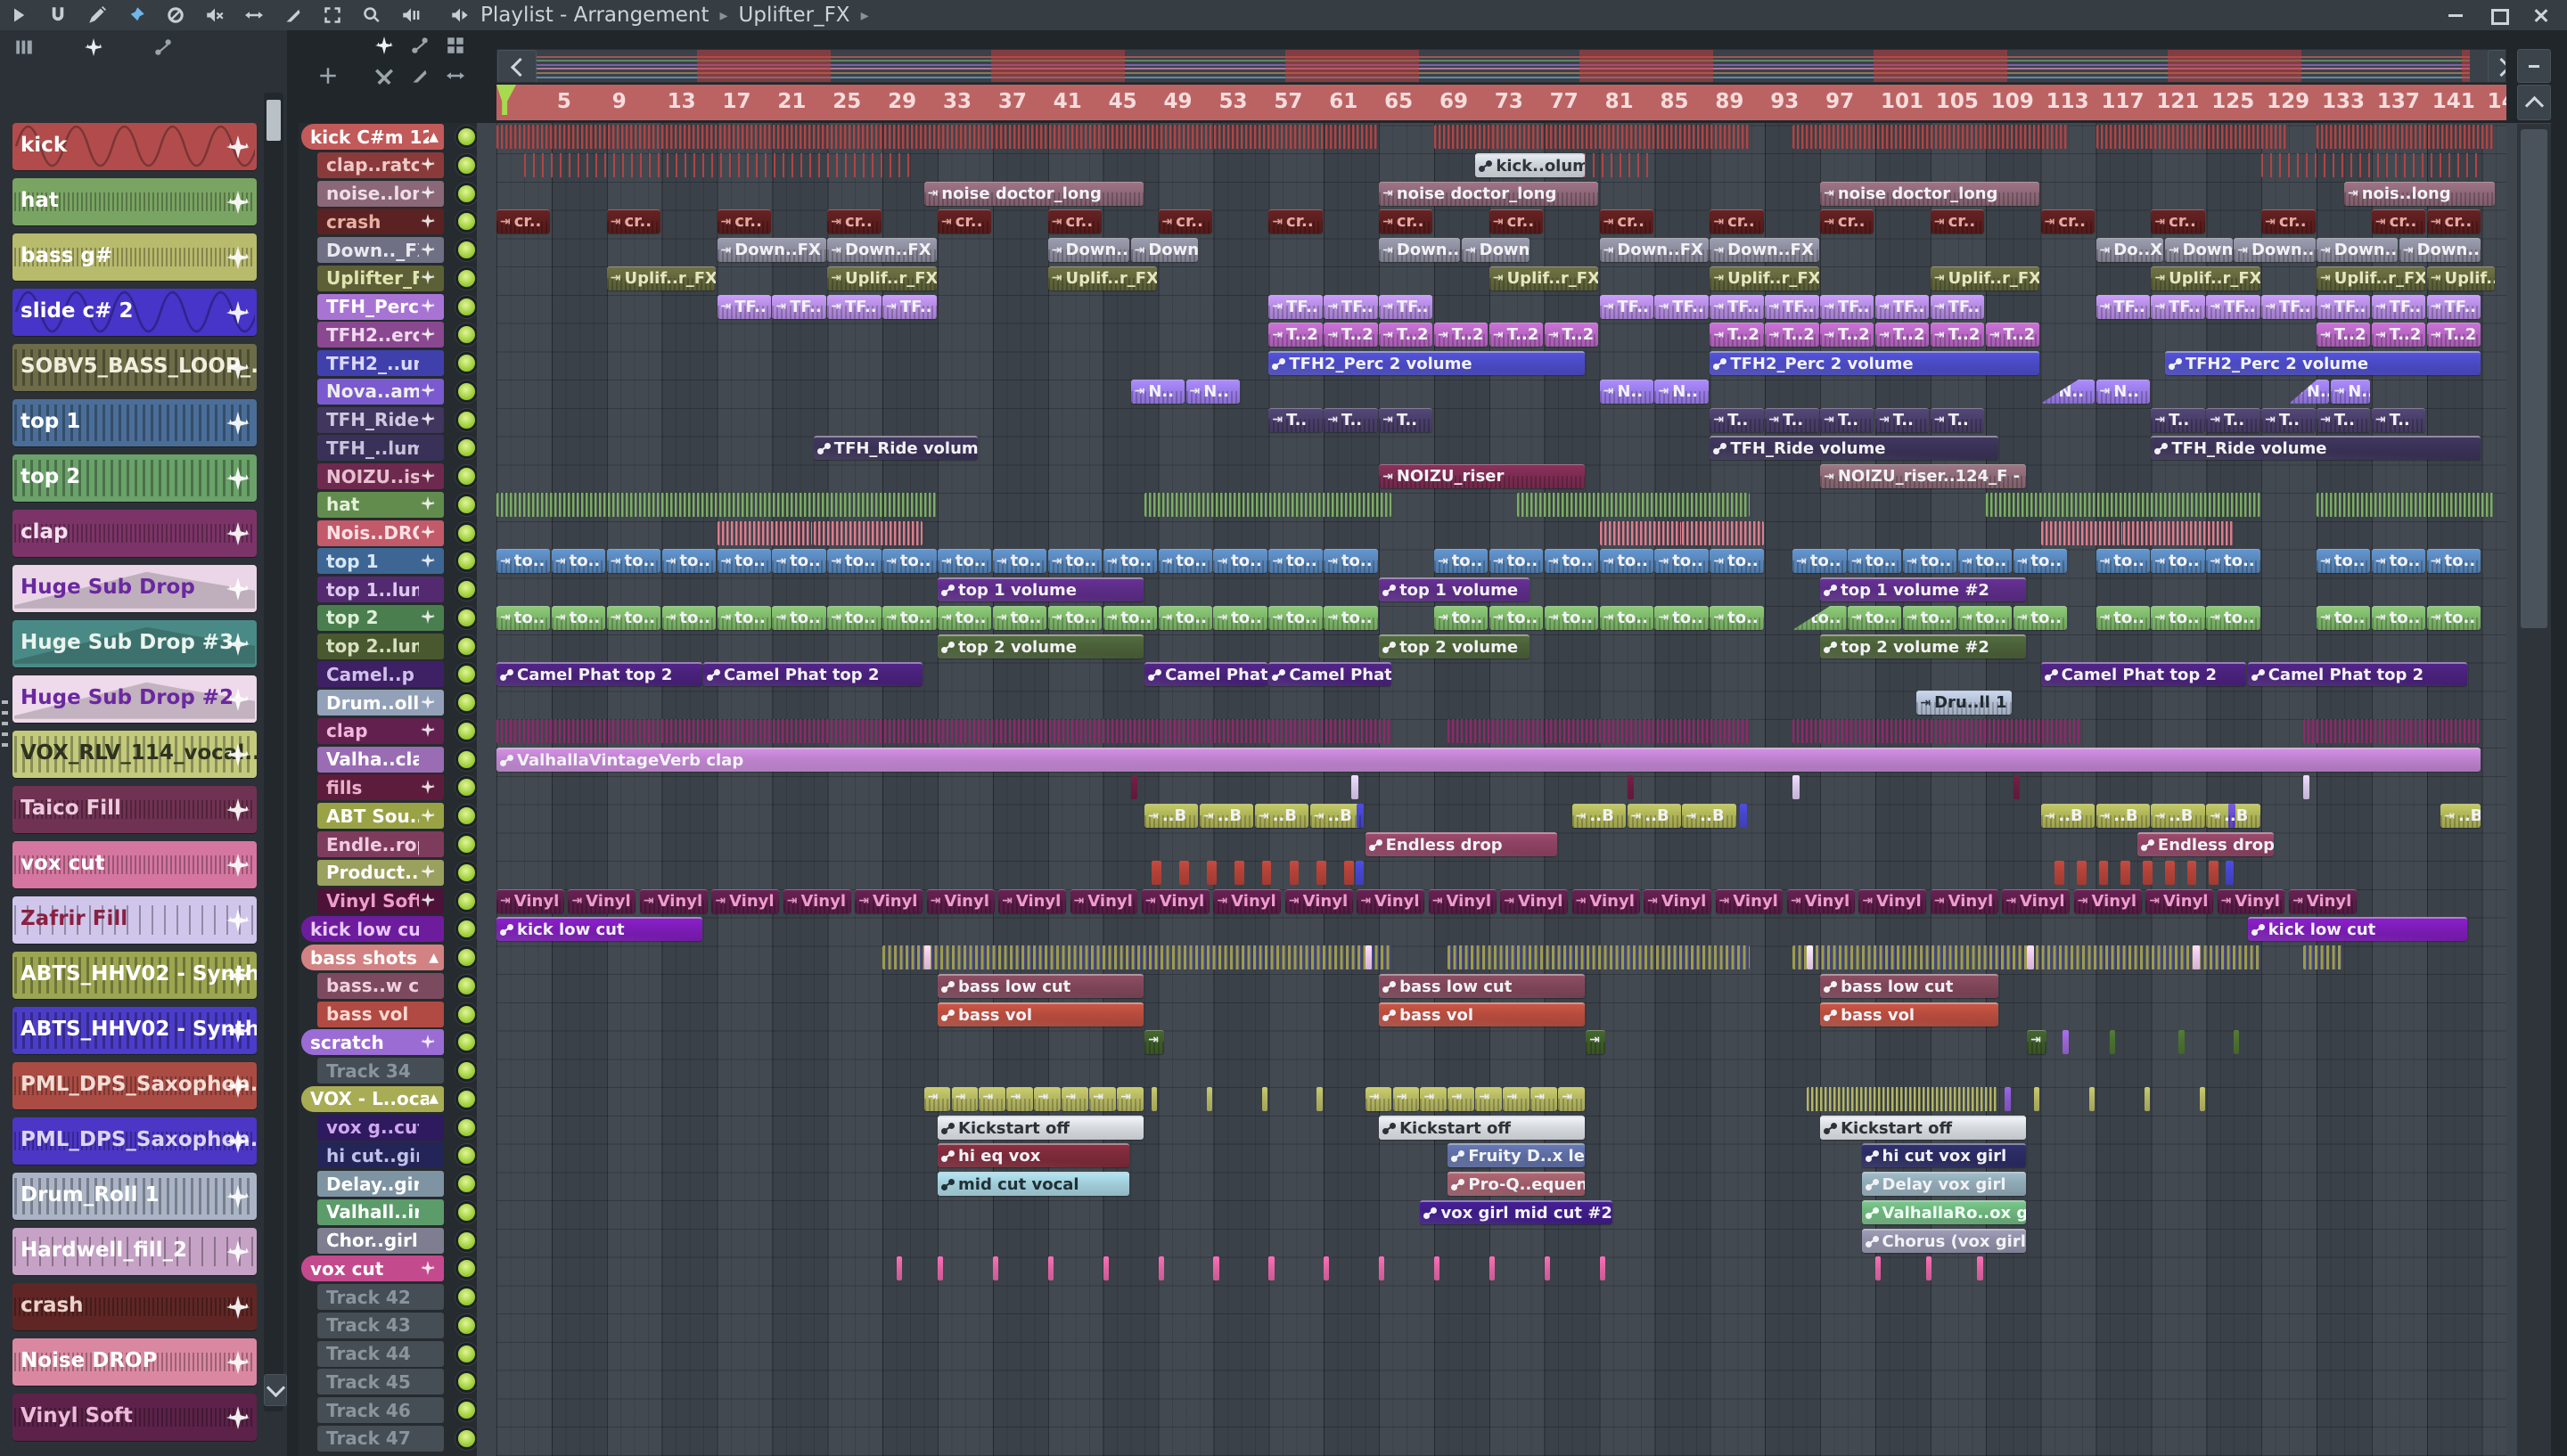  Describe the element at coordinates (381, 222) in the screenshot. I see `track-name-button: crash` at that location.